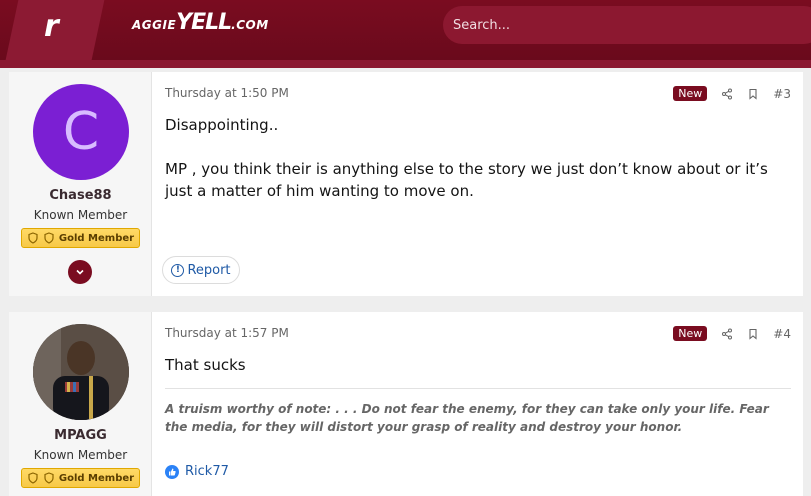 The height and width of the screenshot is (496, 811). Describe the element at coordinates (204, 22) in the screenshot. I see `brand-part-yell: YELL` at that location.